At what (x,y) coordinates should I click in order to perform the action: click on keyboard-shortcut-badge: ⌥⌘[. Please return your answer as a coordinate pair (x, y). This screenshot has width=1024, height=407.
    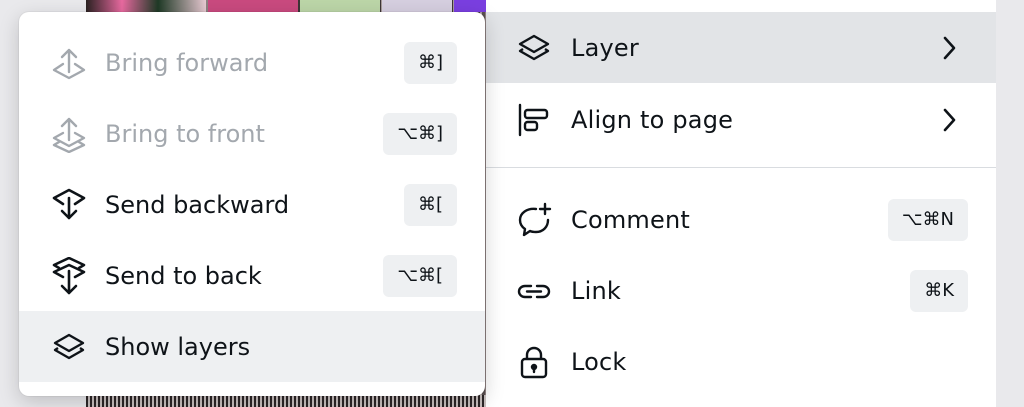
    Looking at the image, I should click on (420, 275).